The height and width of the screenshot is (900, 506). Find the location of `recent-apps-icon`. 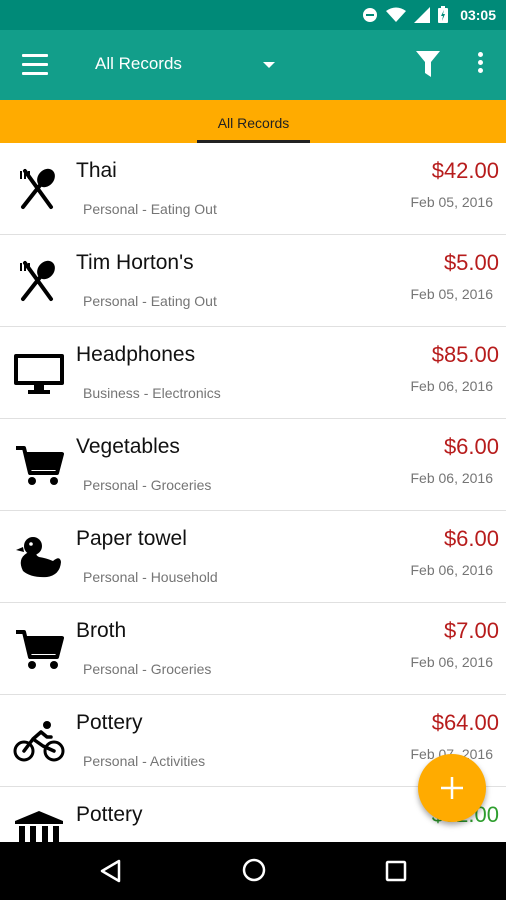

recent-apps-icon is located at coordinates (396, 871).